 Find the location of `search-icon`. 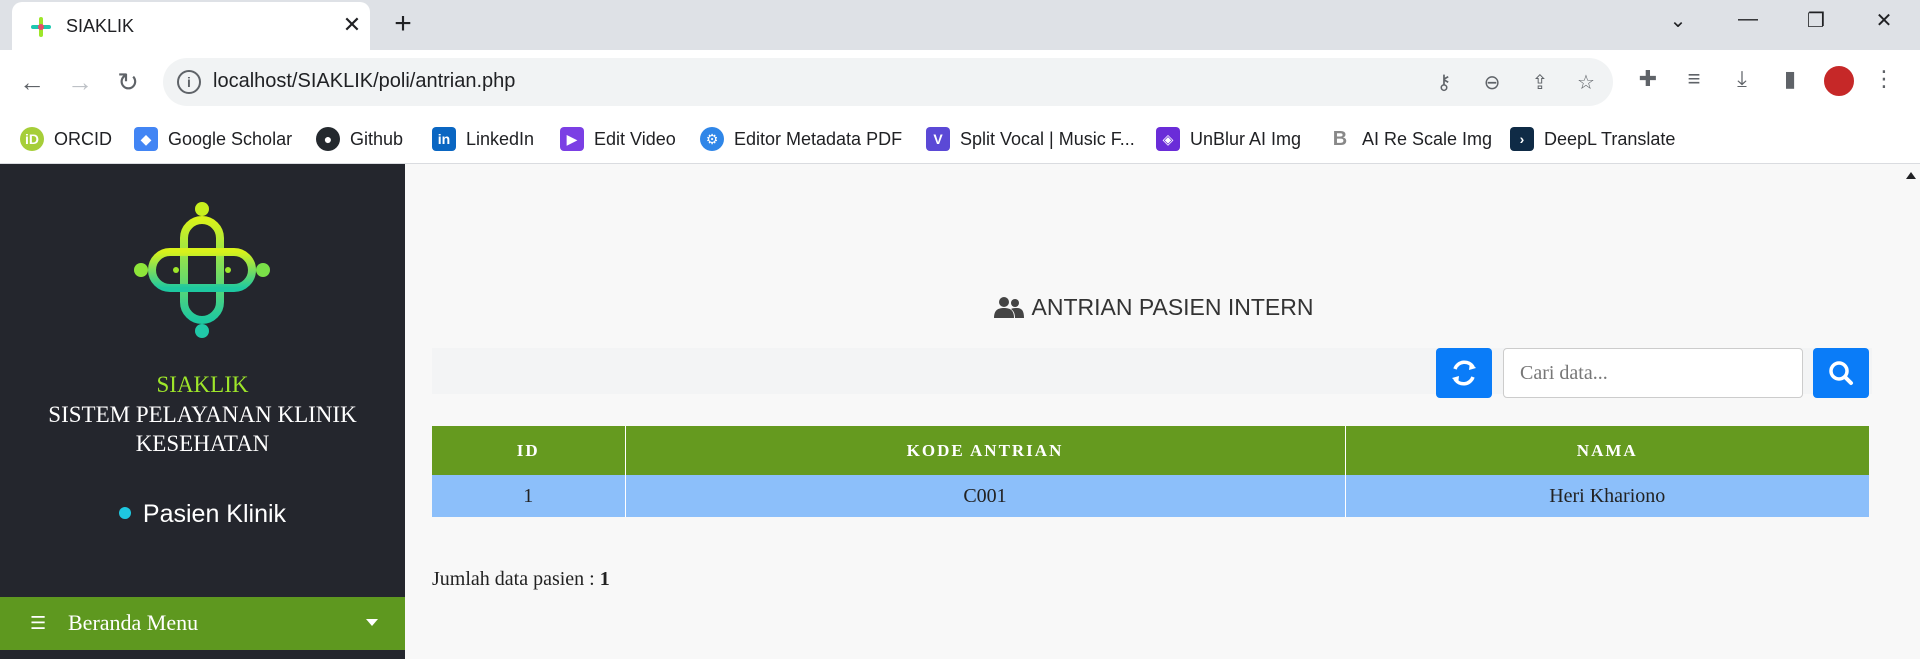

search-icon is located at coordinates (1841, 373).